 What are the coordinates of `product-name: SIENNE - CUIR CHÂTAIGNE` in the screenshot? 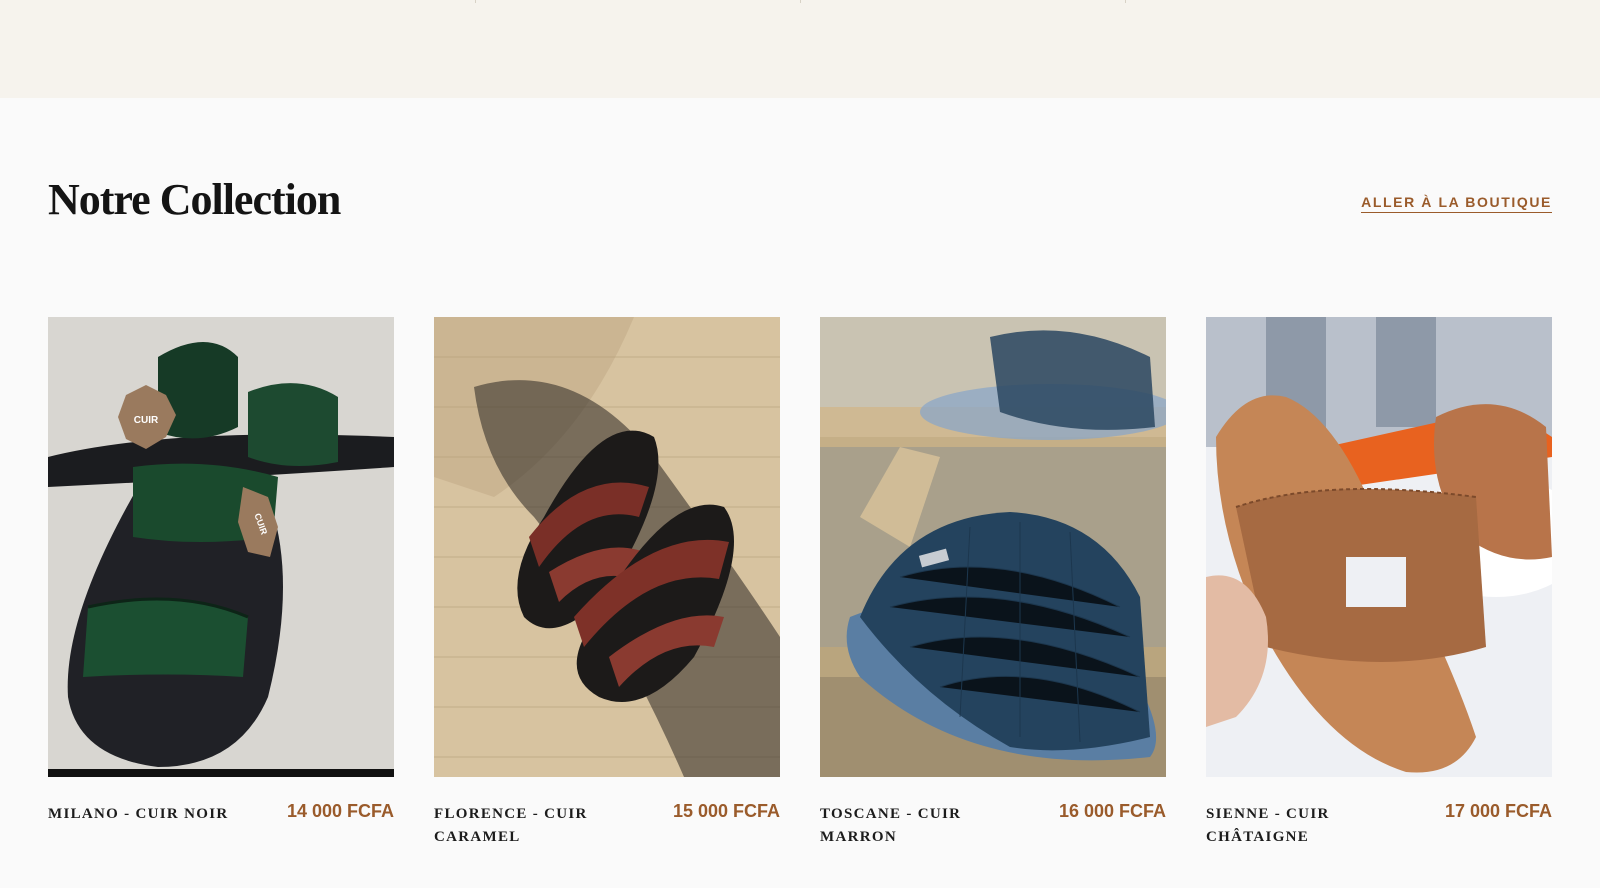 It's located at (1308, 826).